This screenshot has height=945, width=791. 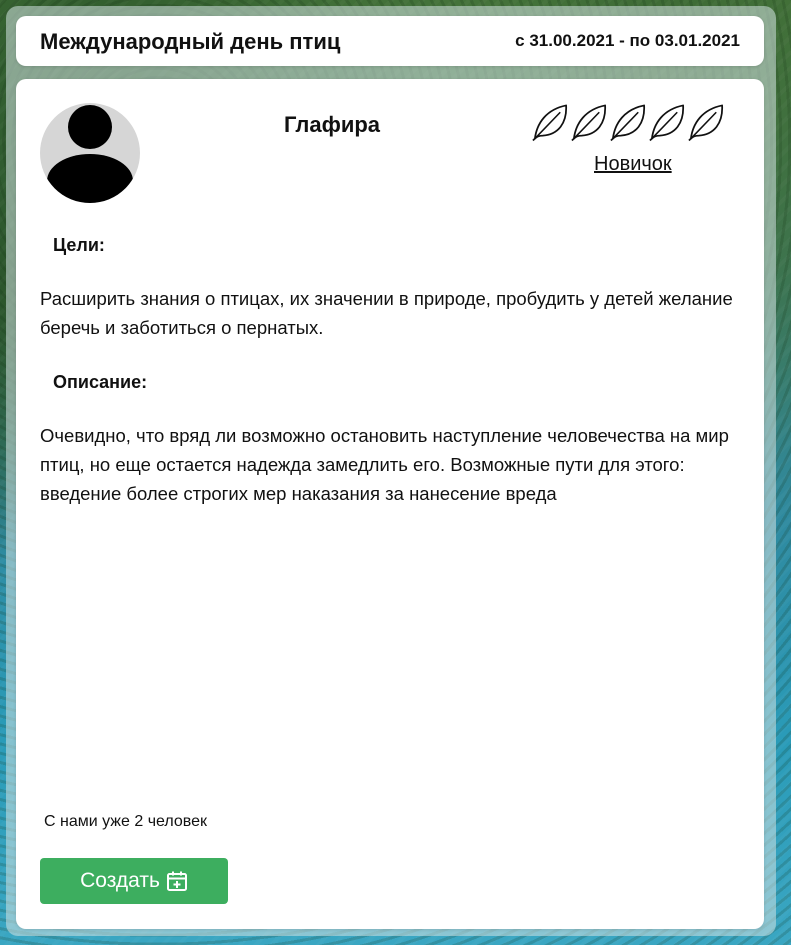 I want to click on calendar-plus-icon, so click(x=176, y=881).